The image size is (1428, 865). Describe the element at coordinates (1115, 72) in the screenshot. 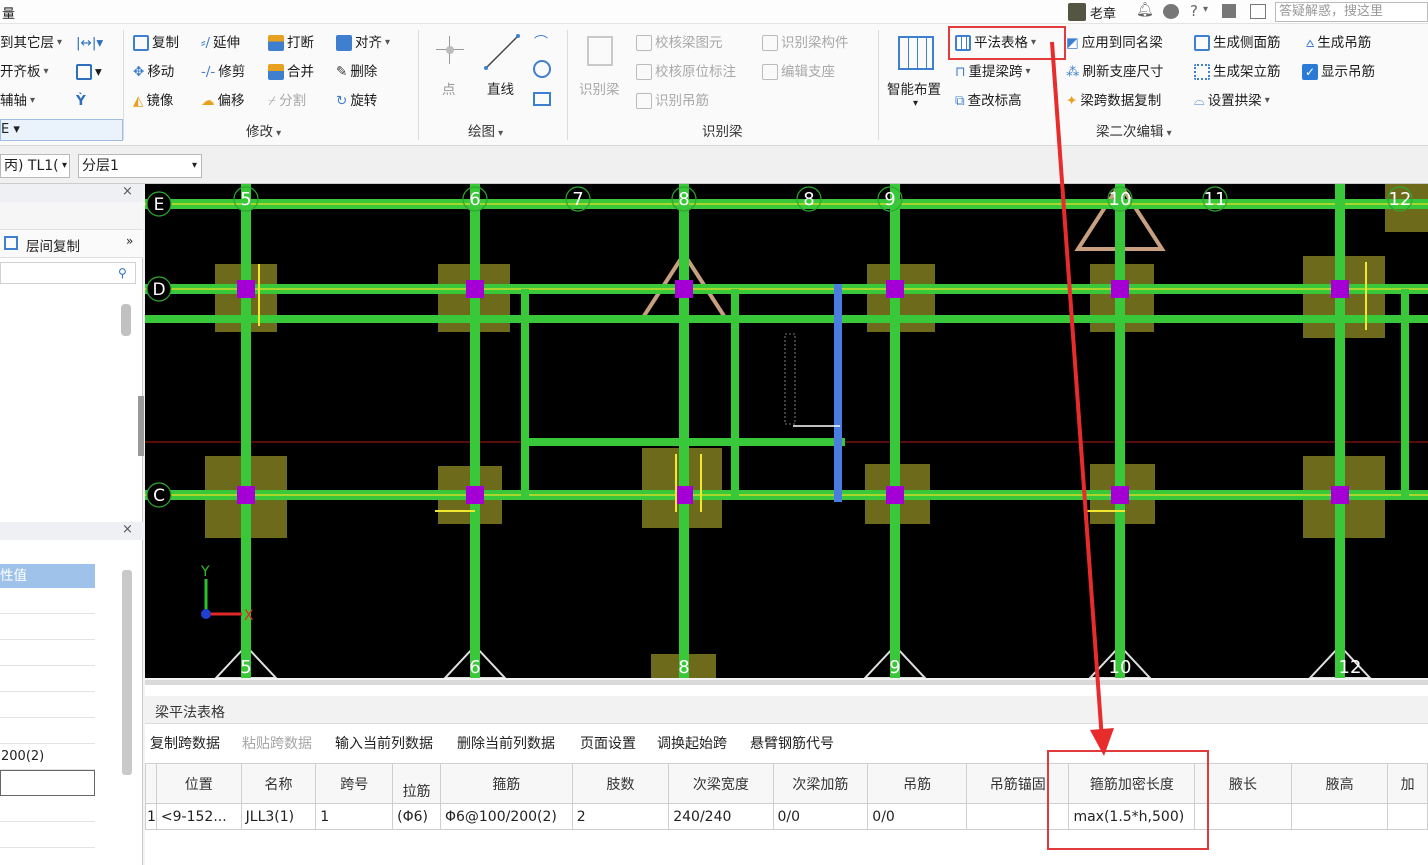

I see `refresh-support-button: ⁂ 刷新支座尺寸` at that location.